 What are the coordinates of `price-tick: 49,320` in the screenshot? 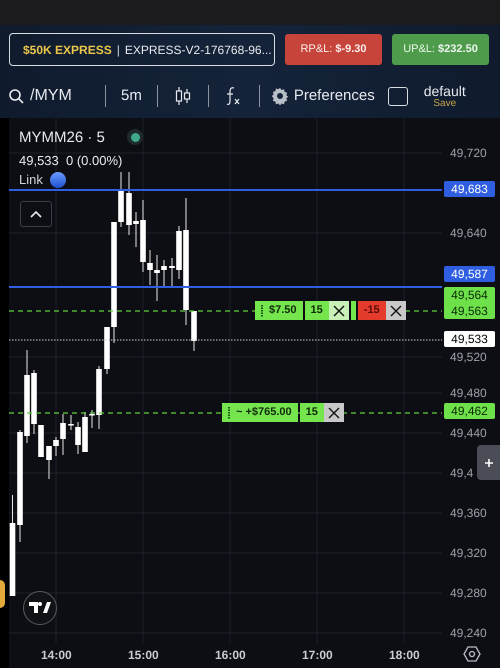 It's located at (468, 553).